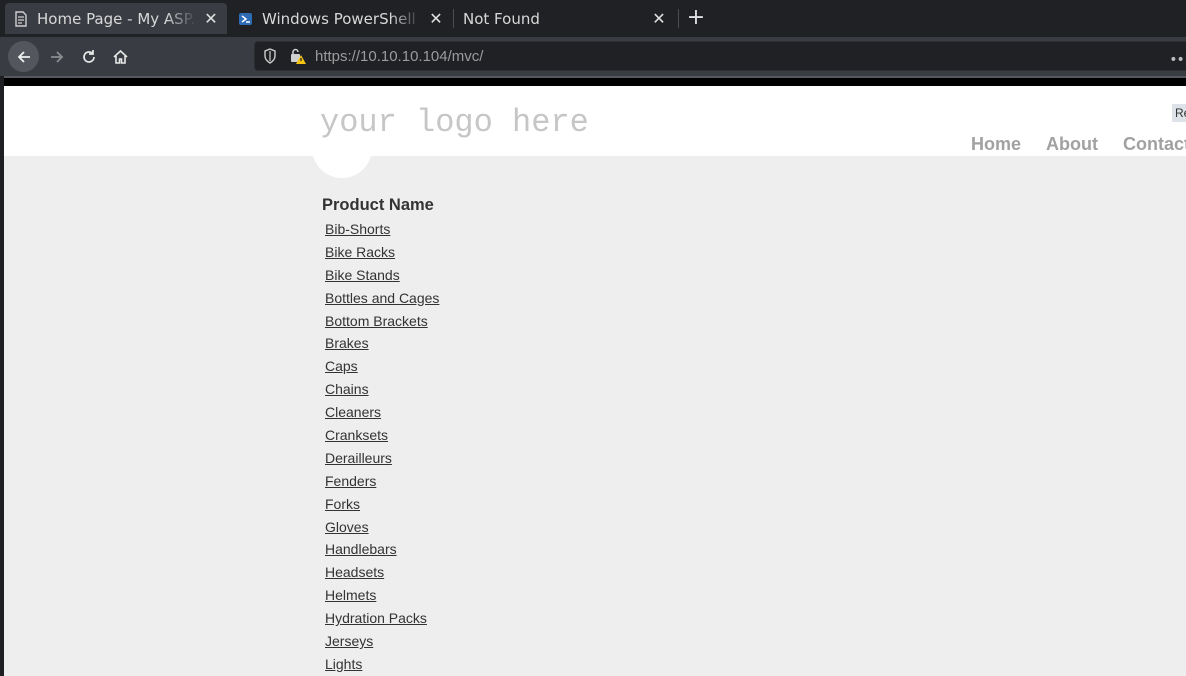 This screenshot has width=1186, height=676. What do you see at coordinates (361, 549) in the screenshot?
I see `product-link: Handlebars` at bounding box center [361, 549].